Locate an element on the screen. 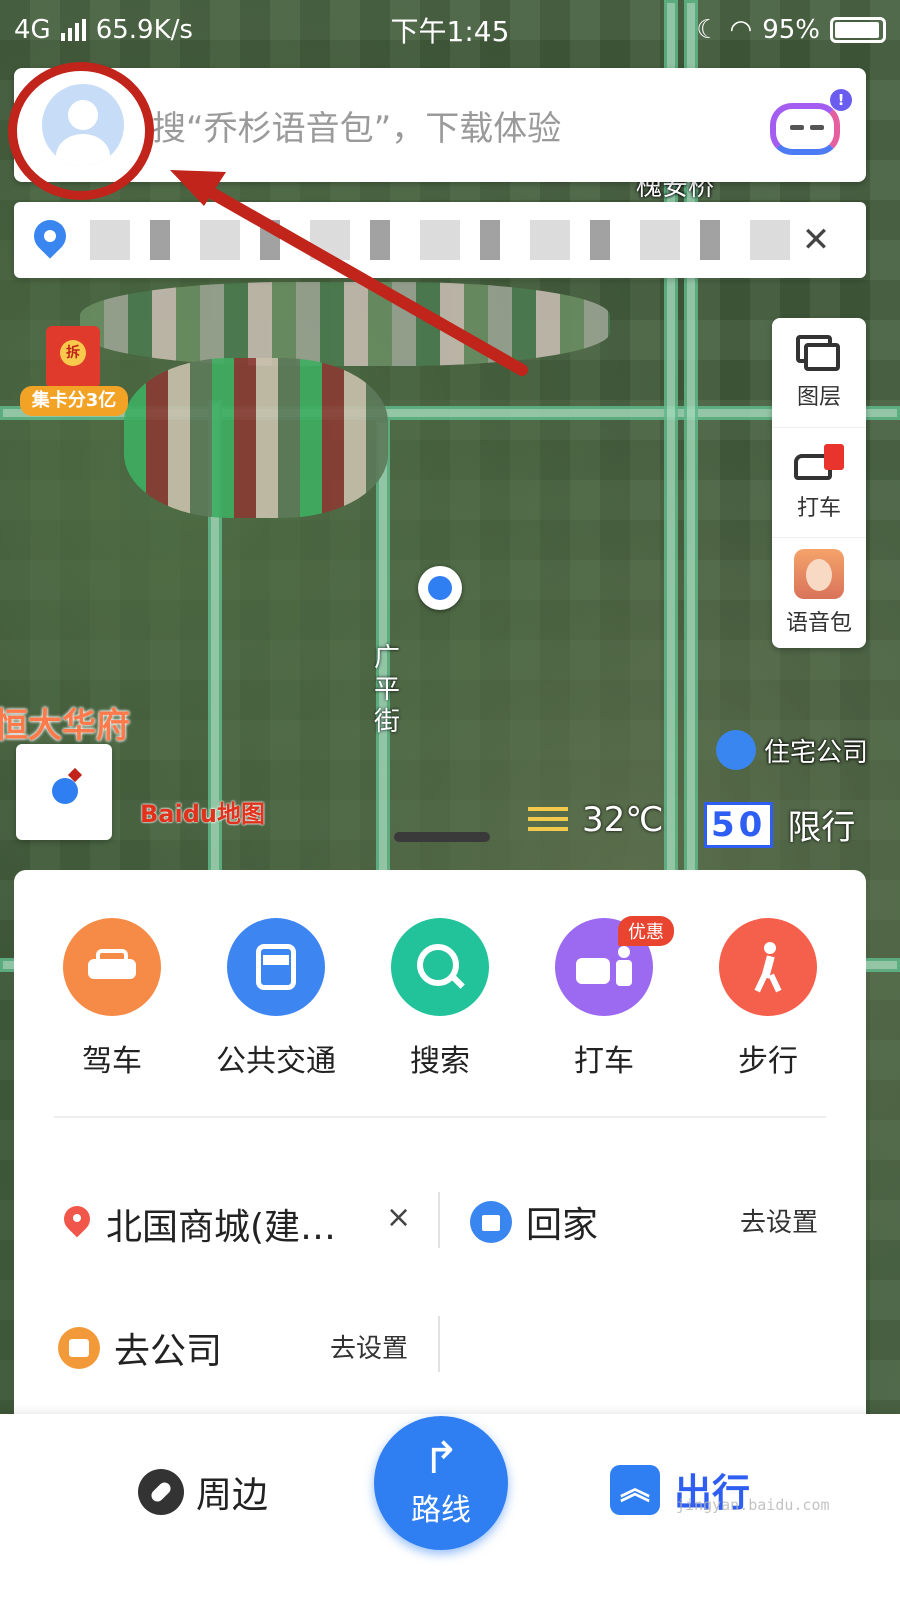 This screenshot has height=1600, width=900. annotation-circle is located at coordinates (81, 131).